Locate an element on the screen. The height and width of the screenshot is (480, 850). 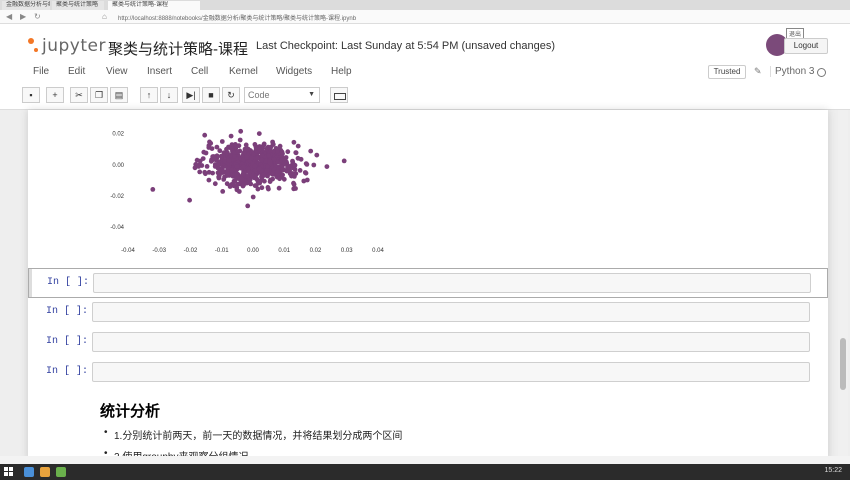
scrollbar is located at coordinates (843, 286).